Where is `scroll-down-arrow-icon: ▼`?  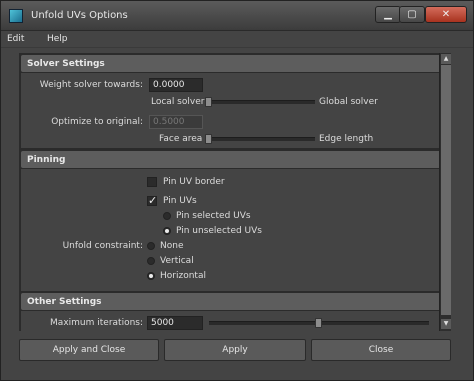
scroll-down-arrow-icon: ▼ is located at coordinates (446, 324).